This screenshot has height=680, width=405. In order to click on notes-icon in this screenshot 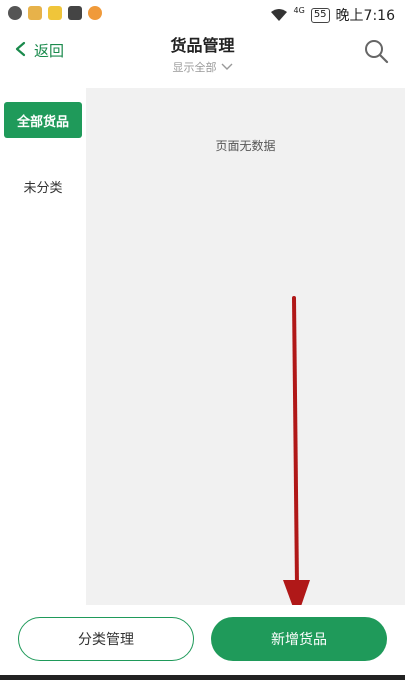, I will do `click(35, 13)`.